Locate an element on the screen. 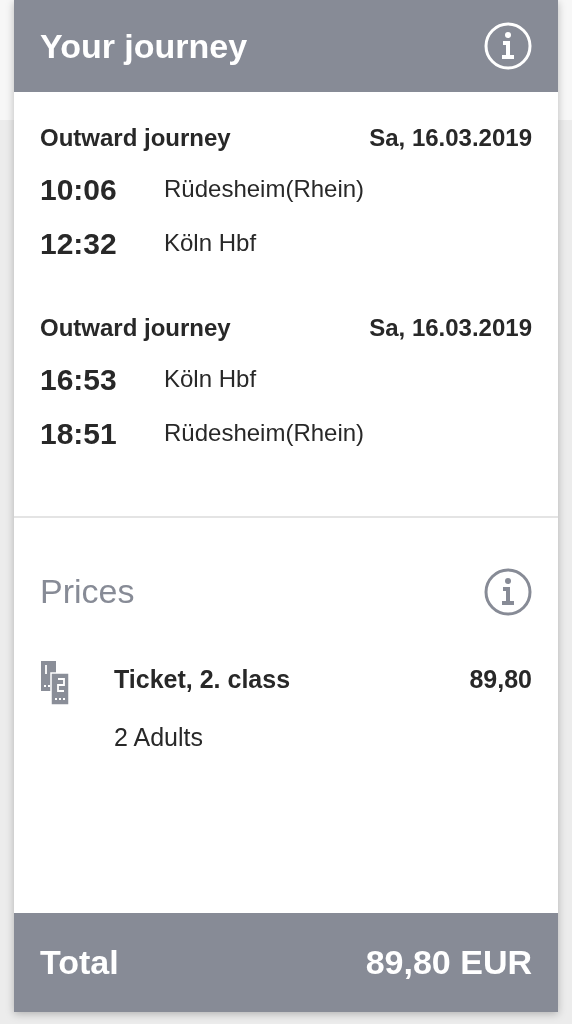  ticket-name: Ticket, 2. class is located at coordinates (202, 679).